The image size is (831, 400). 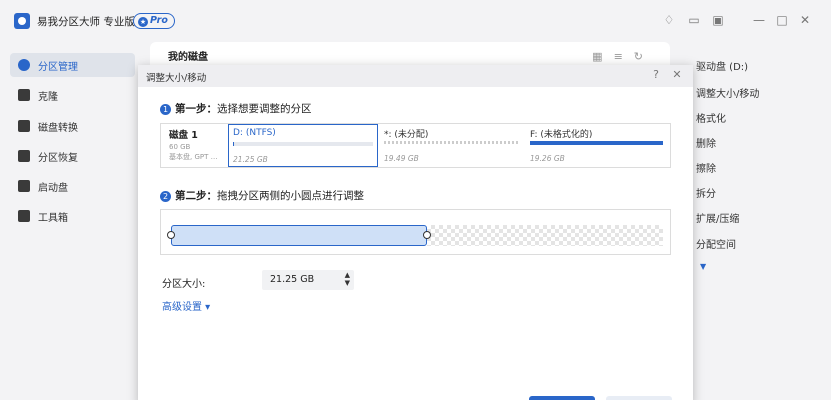 What do you see at coordinates (254, 133) in the screenshot?
I see `partition-label: D: (NTFS)` at bounding box center [254, 133].